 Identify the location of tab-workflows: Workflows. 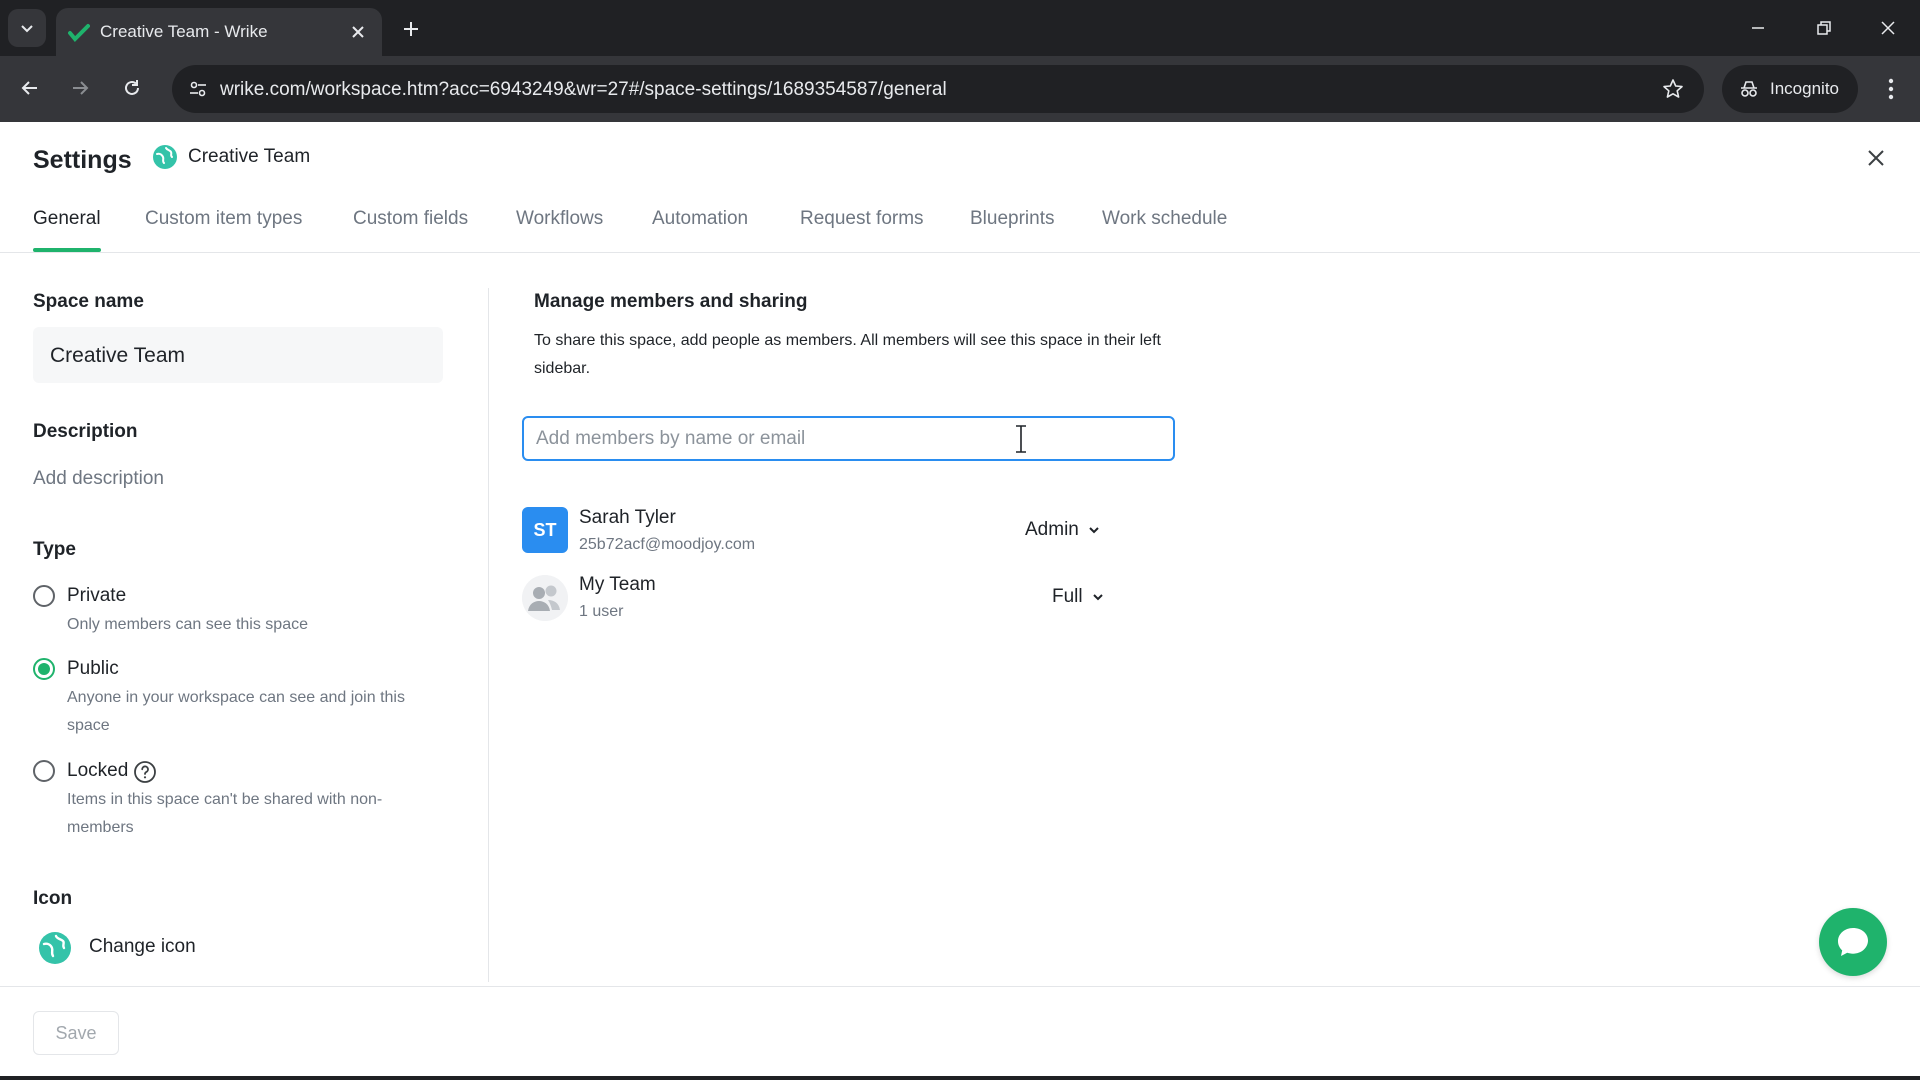
(559, 219).